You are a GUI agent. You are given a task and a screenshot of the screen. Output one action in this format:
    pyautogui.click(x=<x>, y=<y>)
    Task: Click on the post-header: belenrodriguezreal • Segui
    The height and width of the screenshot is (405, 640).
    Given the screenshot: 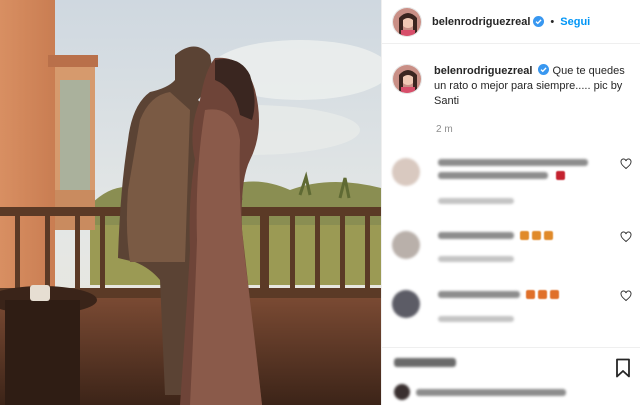 What is the action you would take?
    pyautogui.click(x=511, y=22)
    